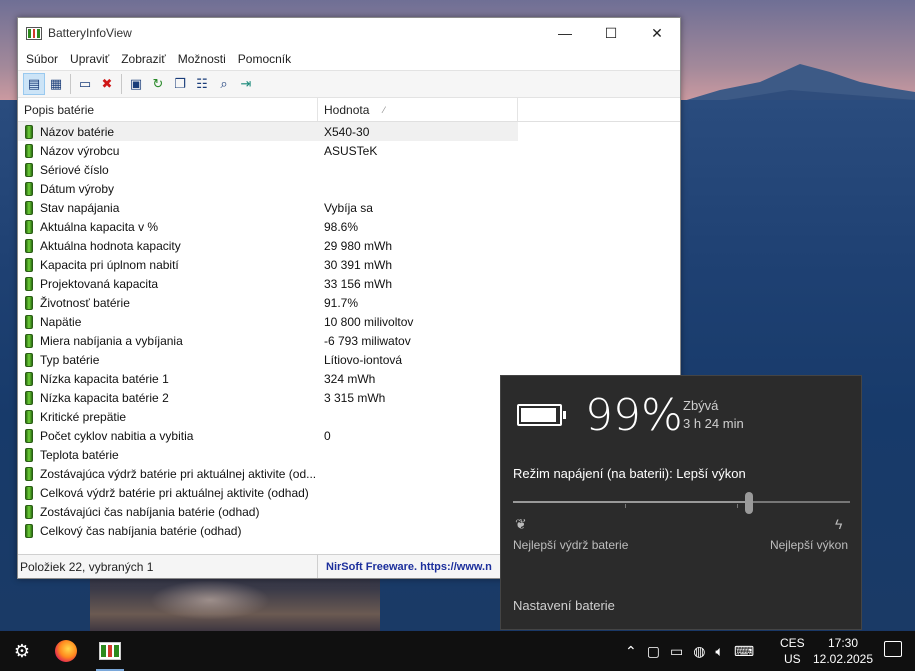  Describe the element at coordinates (349, 169) in the screenshot. I see `table-row: Sériové číslo` at that location.